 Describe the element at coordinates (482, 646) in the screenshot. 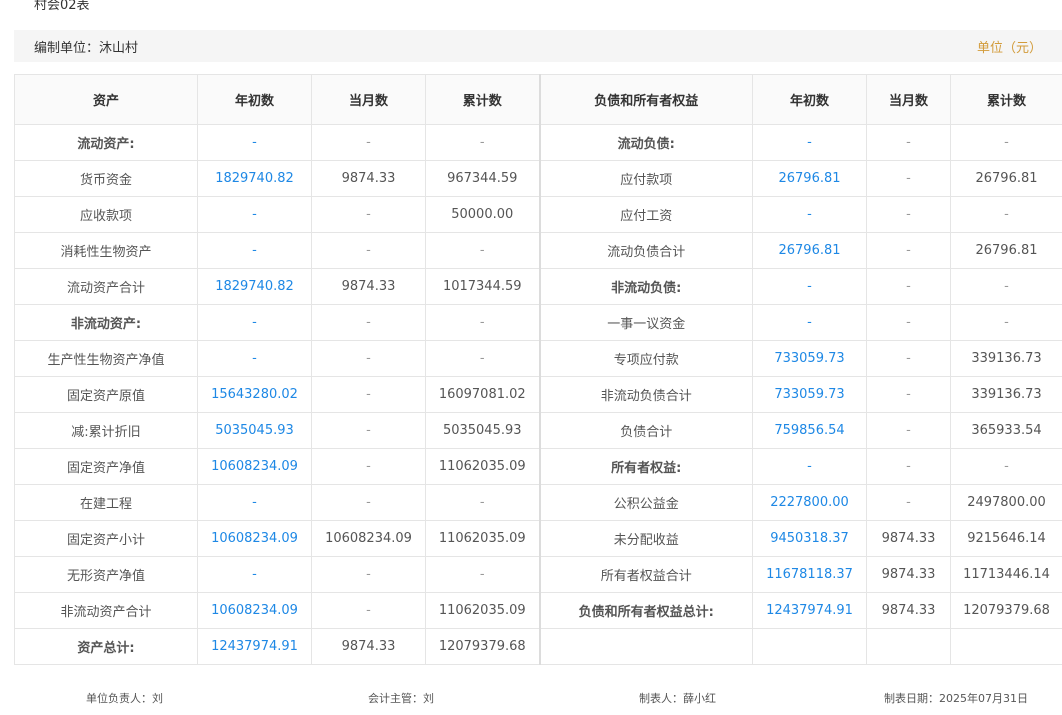

I see `asset-cumulative-cell: 12079379.68` at that location.